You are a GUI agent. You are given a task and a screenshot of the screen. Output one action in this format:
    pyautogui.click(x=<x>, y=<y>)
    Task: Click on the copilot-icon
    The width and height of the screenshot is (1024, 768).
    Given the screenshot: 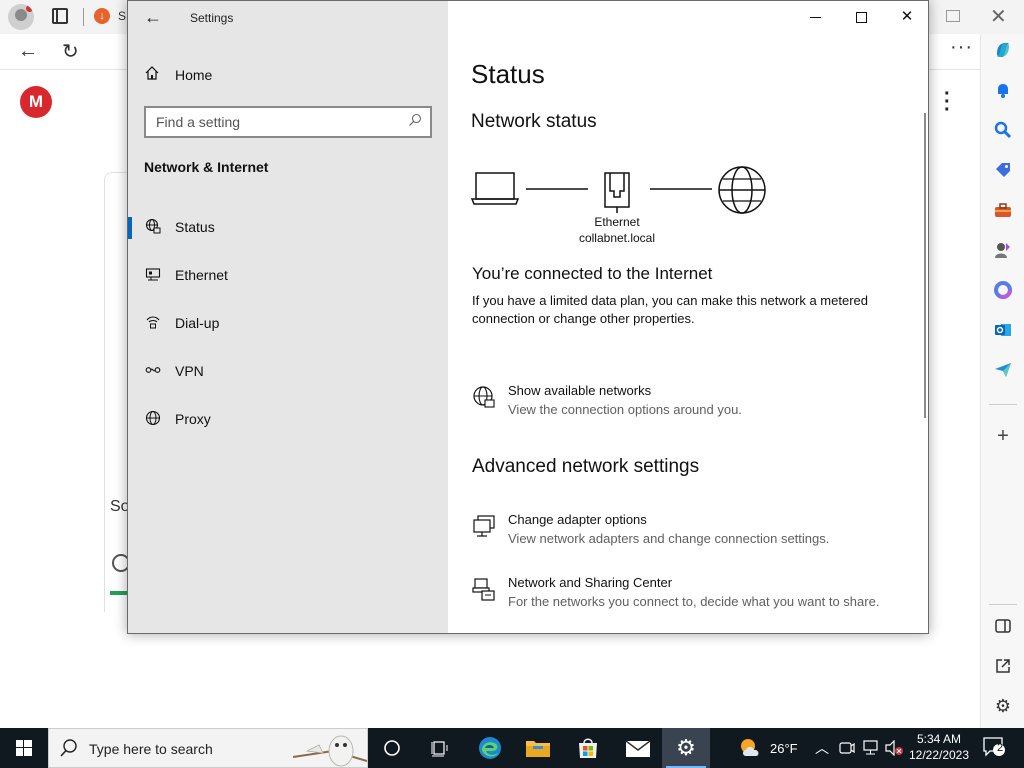 What is the action you would take?
    pyautogui.click(x=1003, y=50)
    